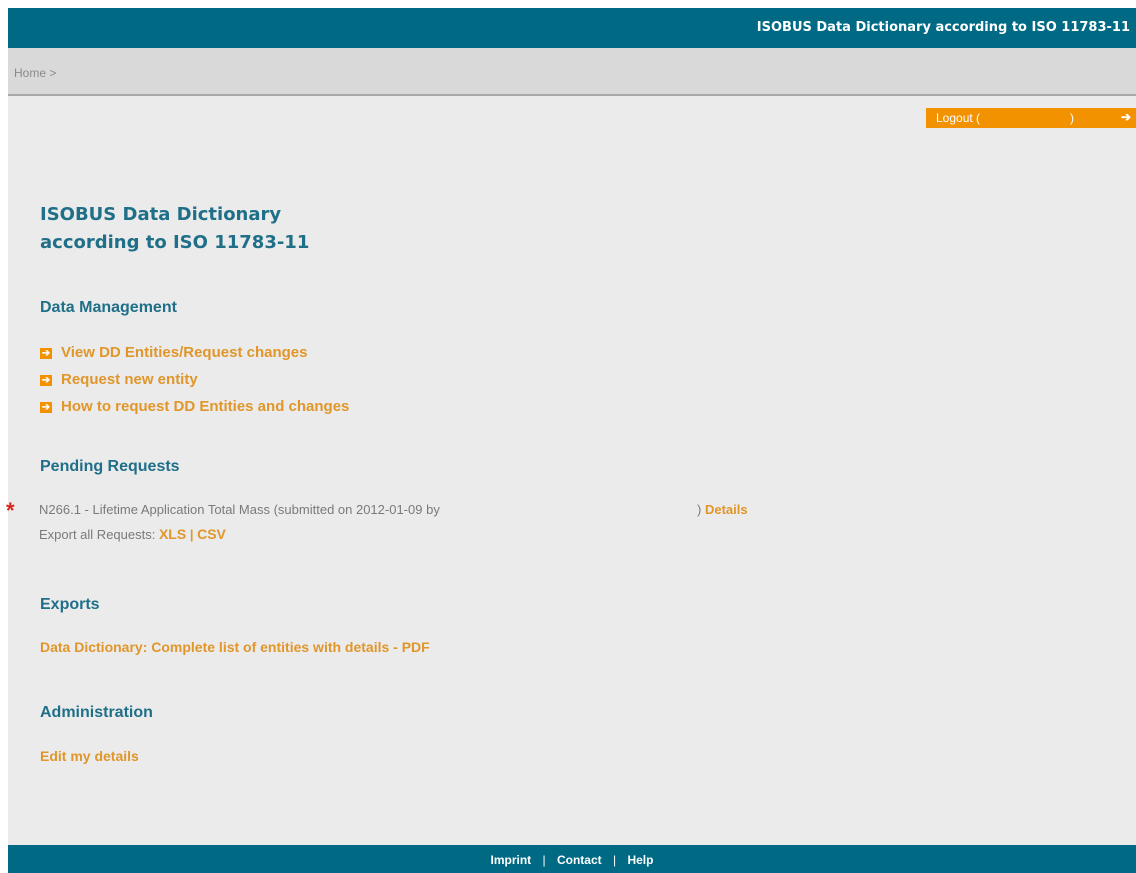 The image size is (1136, 873). I want to click on imprint-link: Imprint, so click(511, 860).